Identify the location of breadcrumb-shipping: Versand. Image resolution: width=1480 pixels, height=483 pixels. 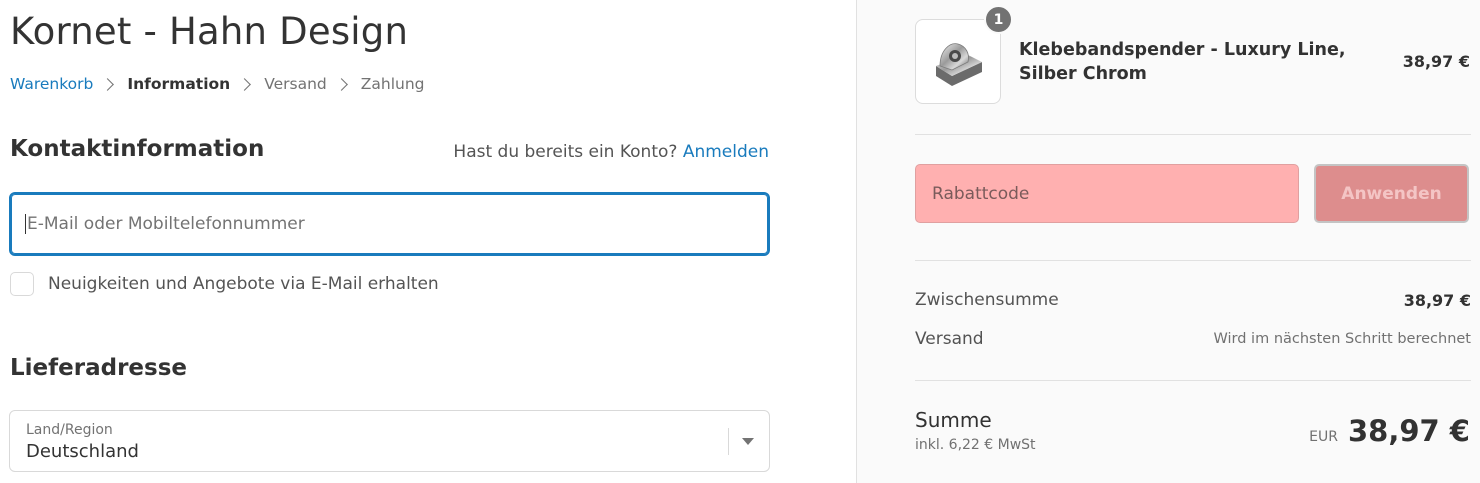
(295, 84).